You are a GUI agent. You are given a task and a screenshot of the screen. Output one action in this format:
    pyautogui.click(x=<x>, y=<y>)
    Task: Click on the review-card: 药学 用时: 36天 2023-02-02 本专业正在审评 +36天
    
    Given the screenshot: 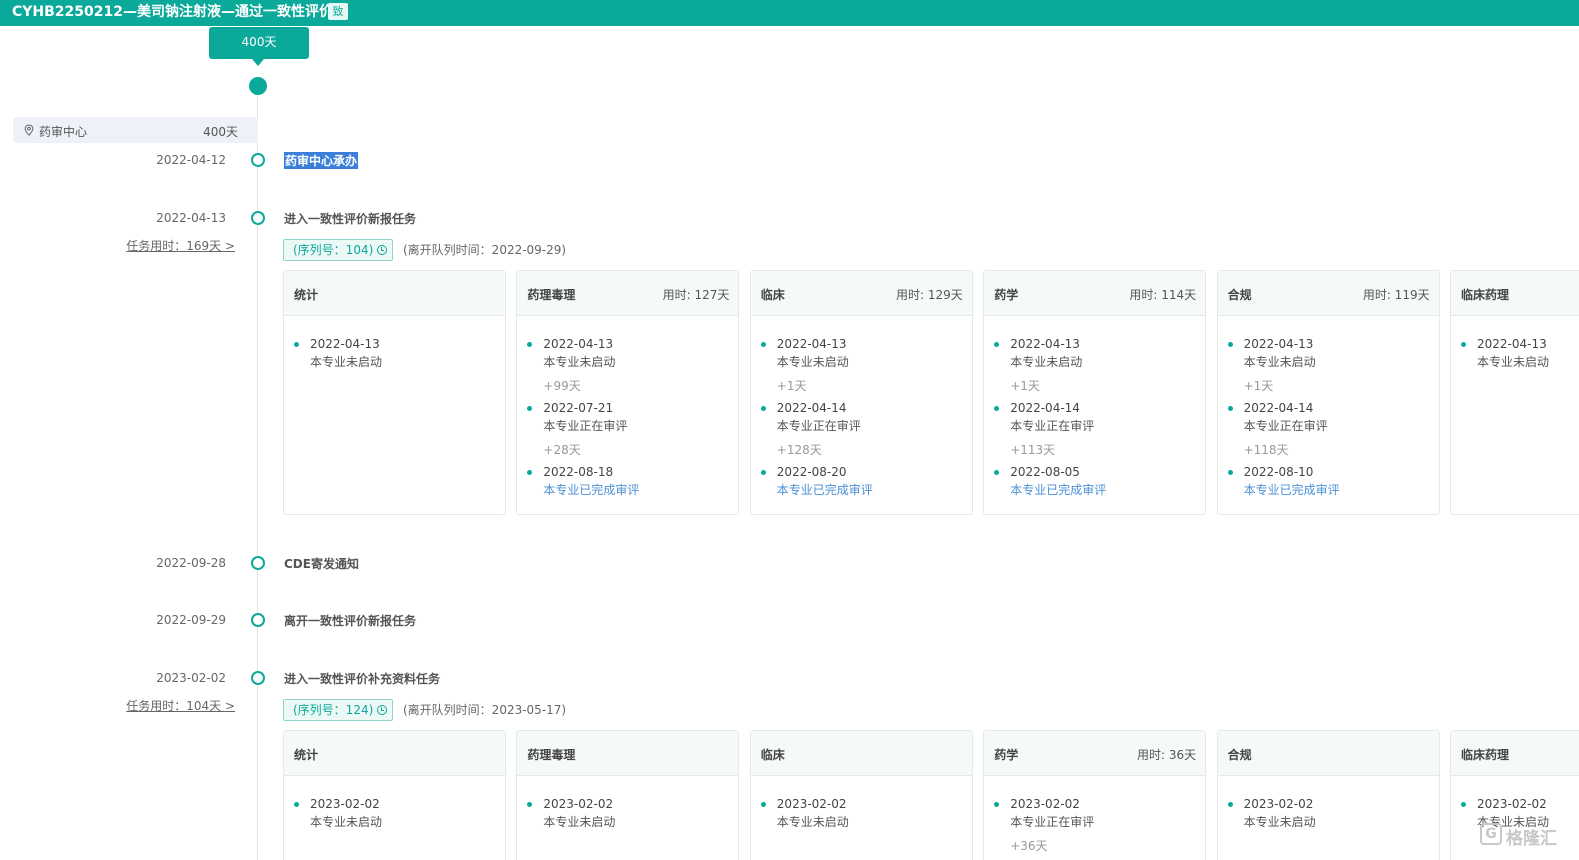 What is the action you would take?
    pyautogui.click(x=1095, y=795)
    